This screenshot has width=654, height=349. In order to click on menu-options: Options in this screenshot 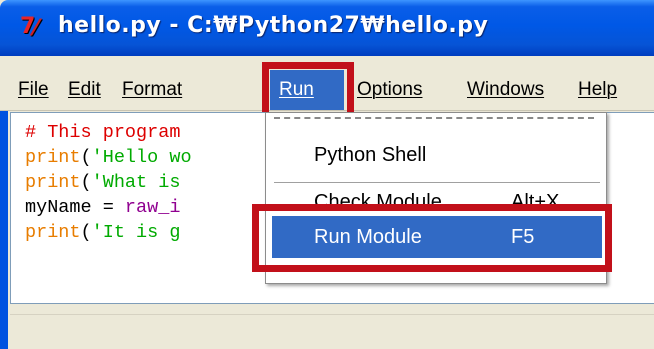, I will do `click(389, 90)`.